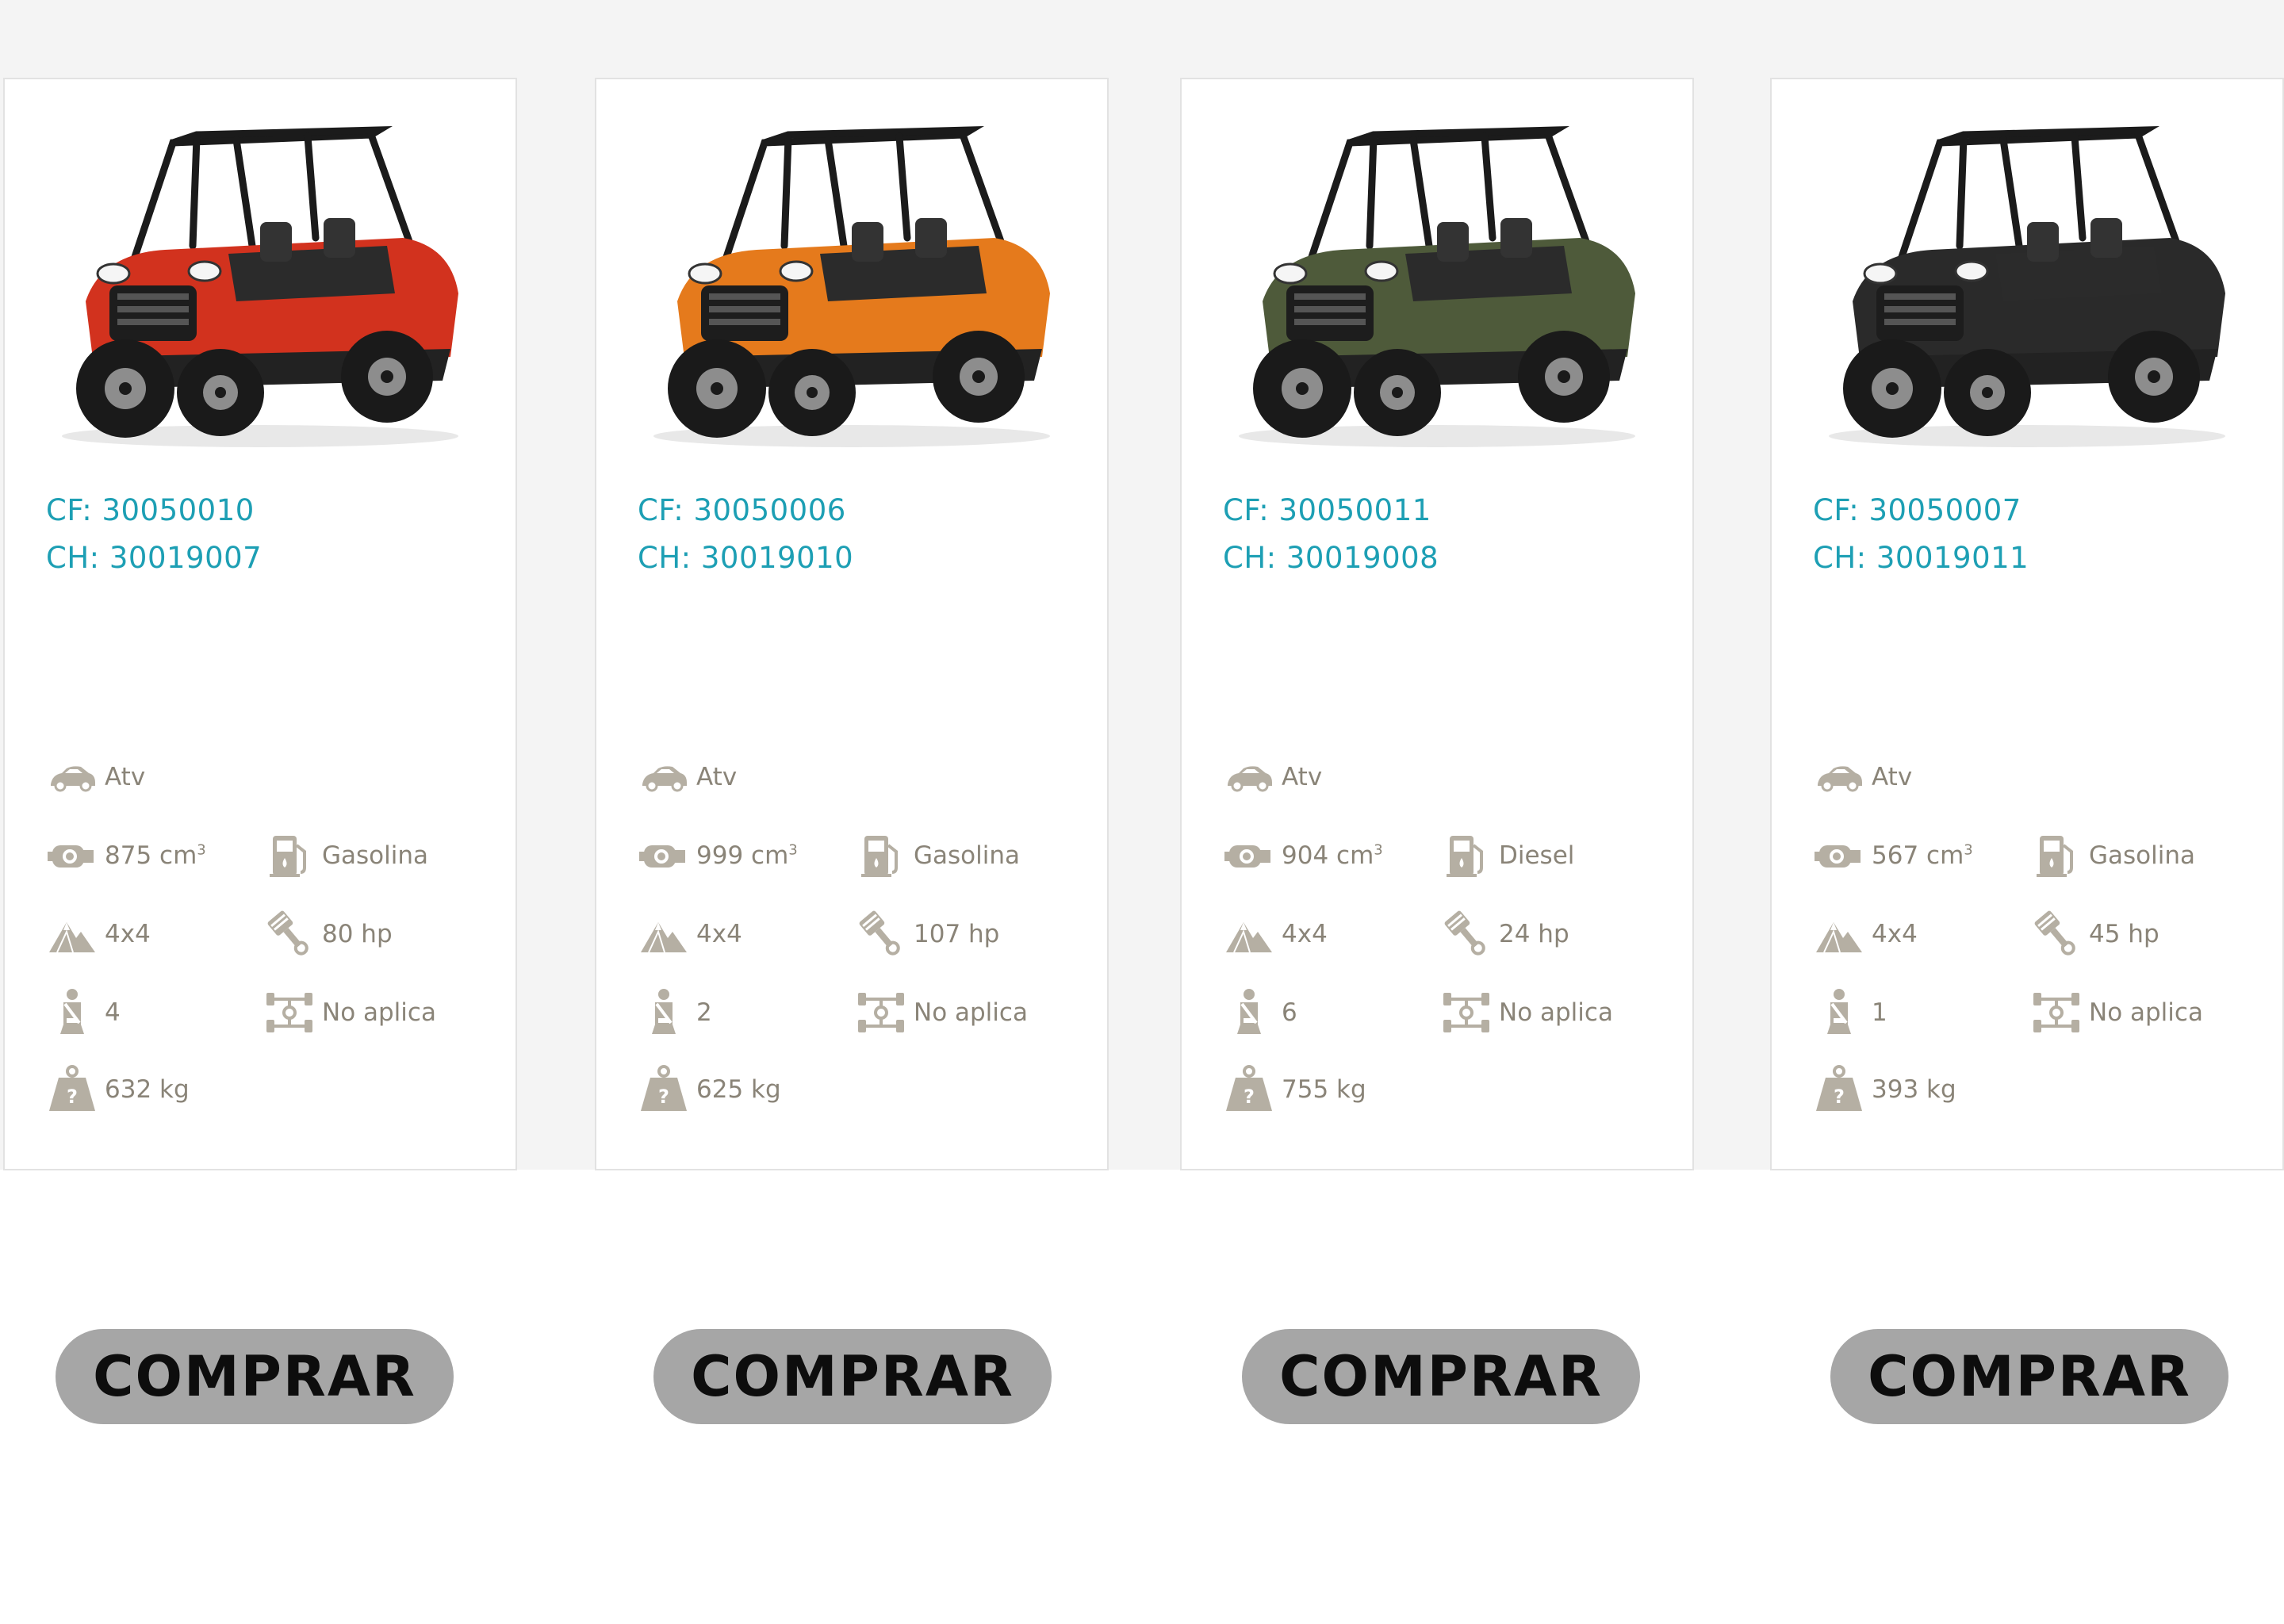  Describe the element at coordinates (147, 1089) in the screenshot. I see `spec-weight-value: 632 kg` at that location.